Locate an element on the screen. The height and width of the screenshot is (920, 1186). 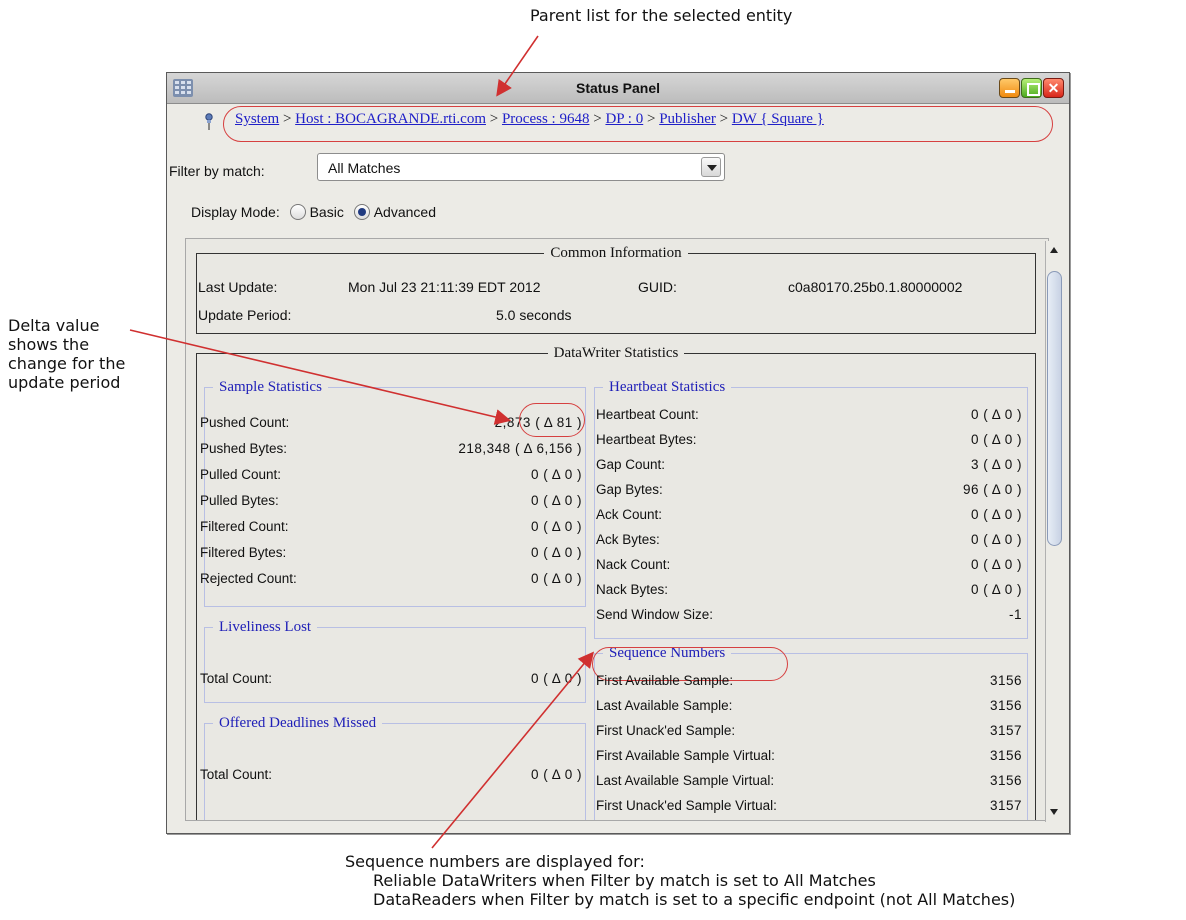
pin-icon is located at coordinates (209, 122).